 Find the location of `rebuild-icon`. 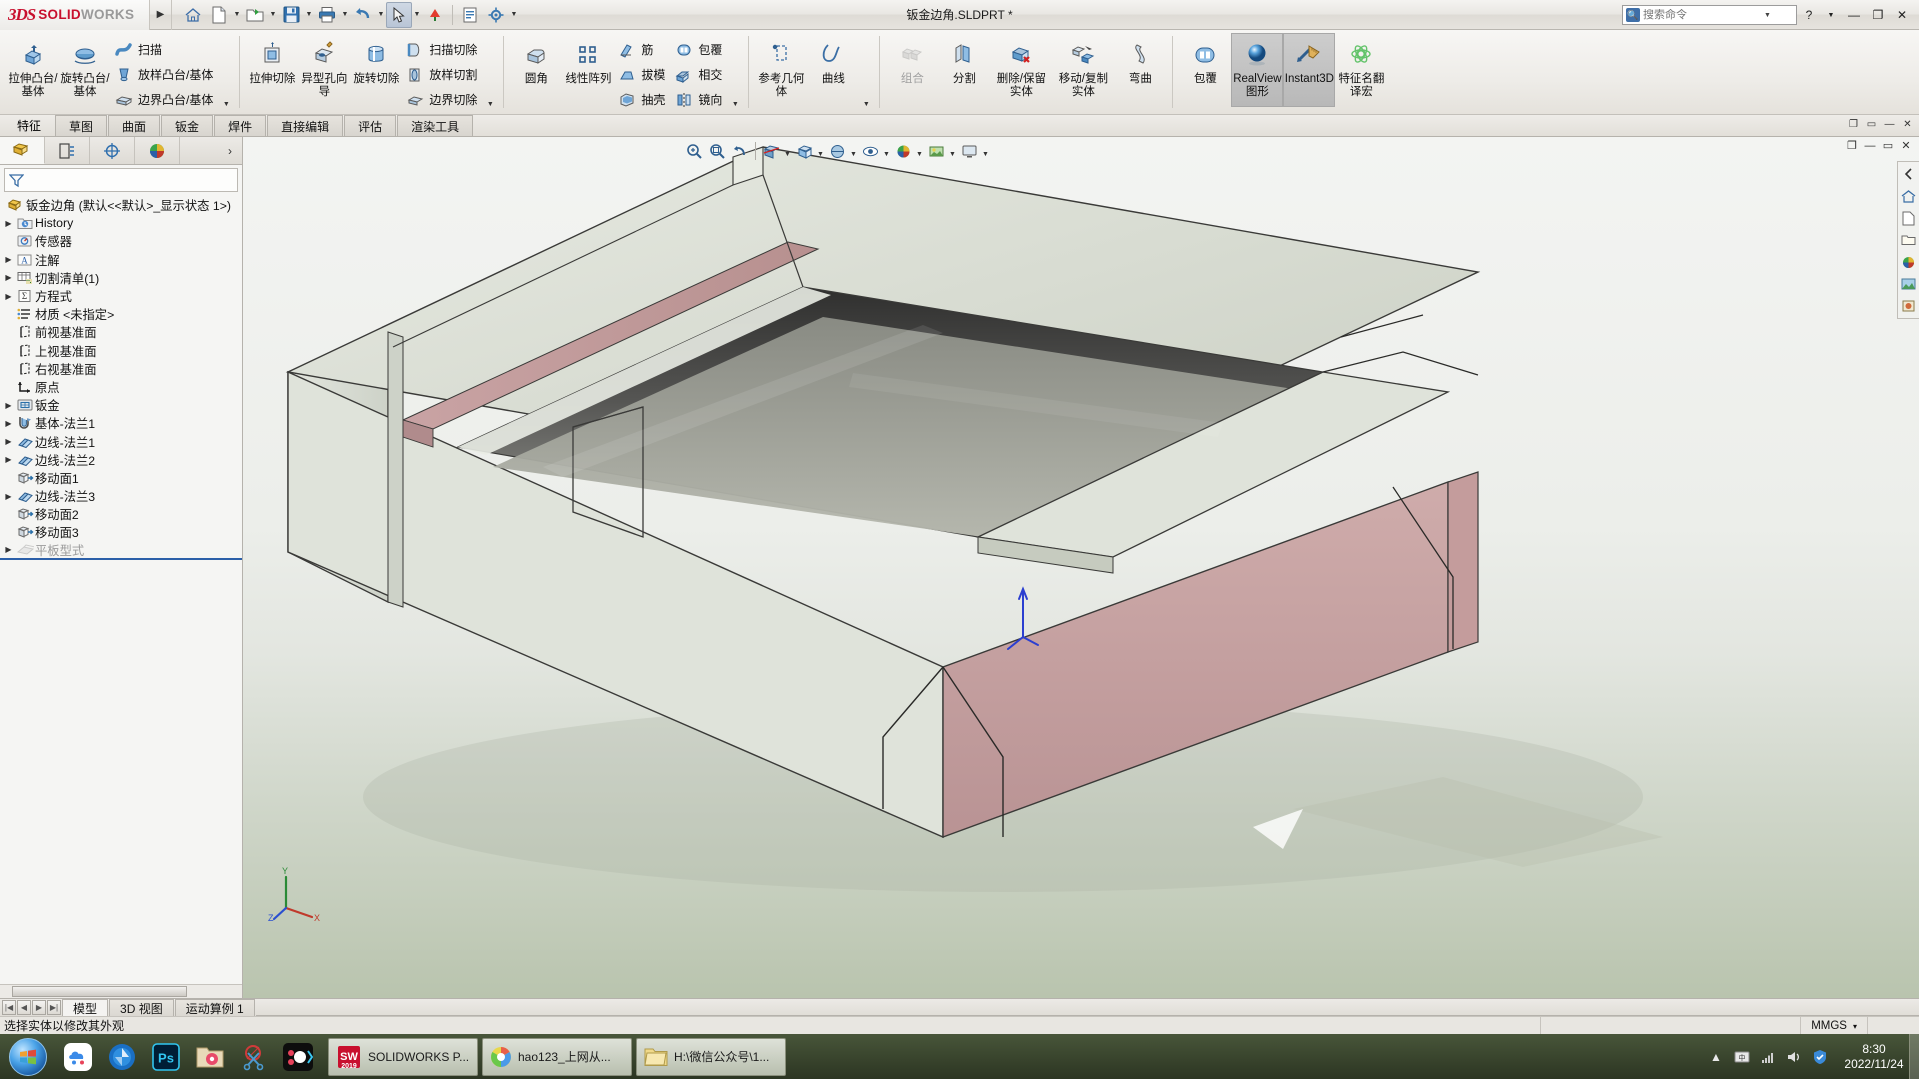

rebuild-icon is located at coordinates (435, 15).